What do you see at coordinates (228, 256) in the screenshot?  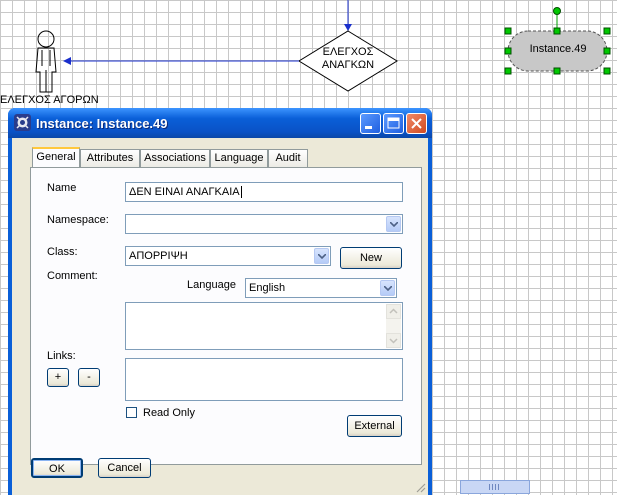 I see `class-select: ΑΠΟΡΡΙΨΗ` at bounding box center [228, 256].